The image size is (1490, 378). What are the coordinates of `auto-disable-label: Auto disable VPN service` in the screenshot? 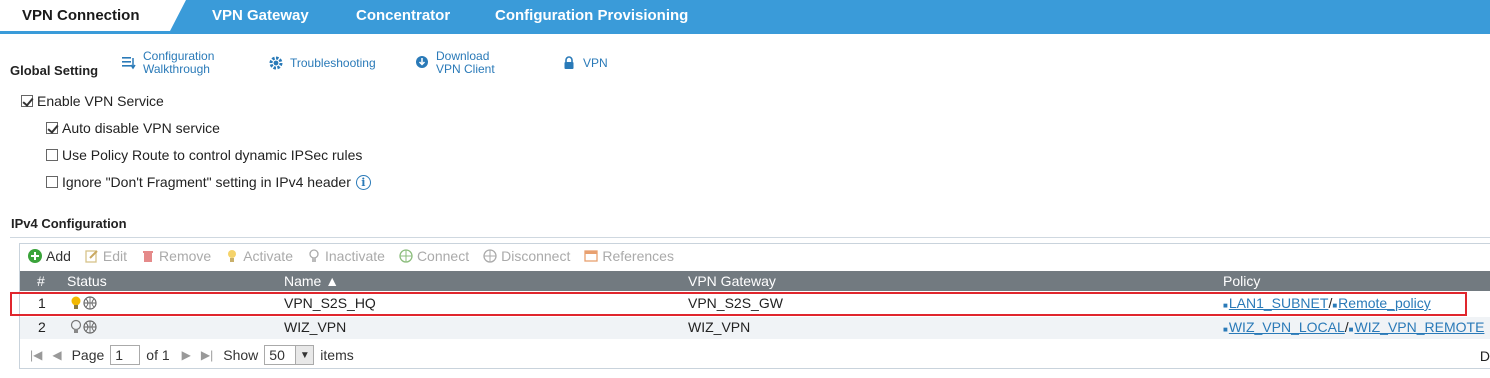 It's located at (141, 128).